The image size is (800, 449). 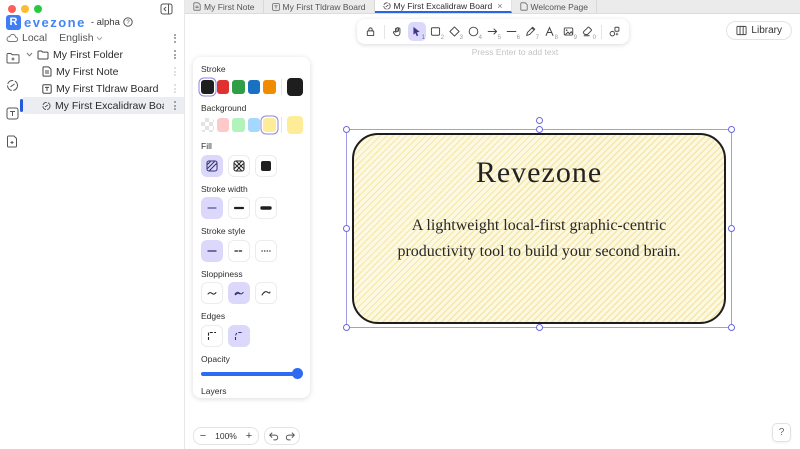 What do you see at coordinates (13, 85) in the screenshot?
I see `add-excalidraw-board-icon` at bounding box center [13, 85].